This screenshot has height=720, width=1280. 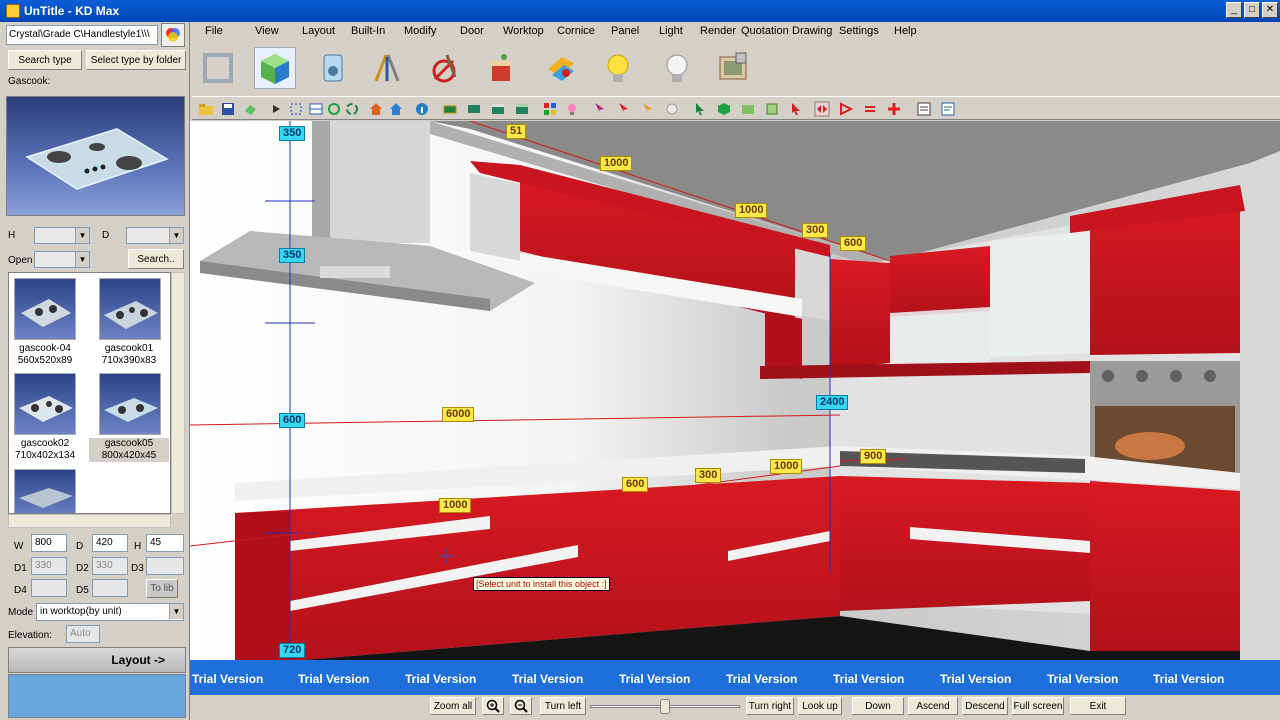 I want to click on maximize-button: □, so click(x=1252, y=10).